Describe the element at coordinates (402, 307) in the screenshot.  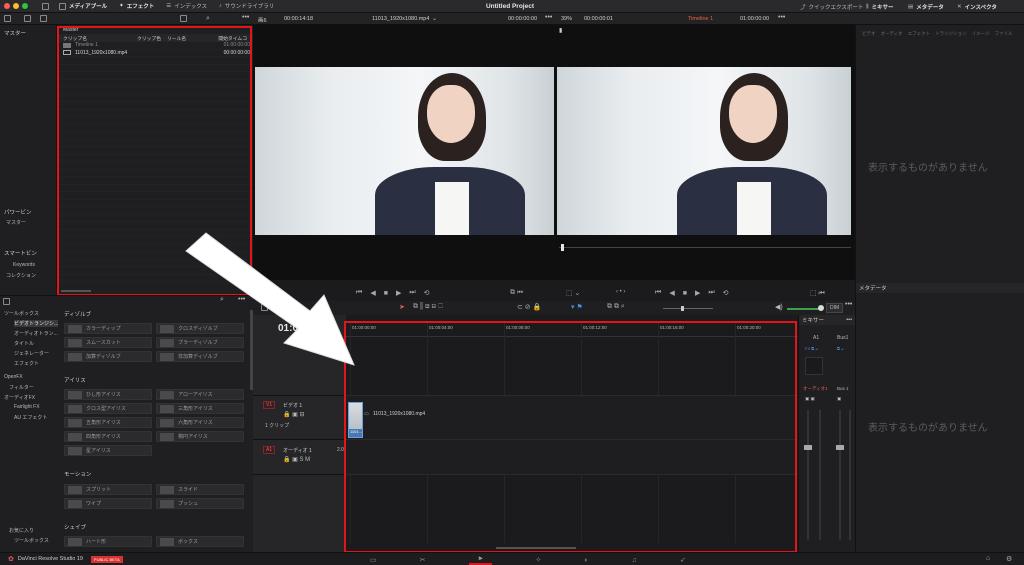
I see `selection-tool-icon: ➤` at that location.